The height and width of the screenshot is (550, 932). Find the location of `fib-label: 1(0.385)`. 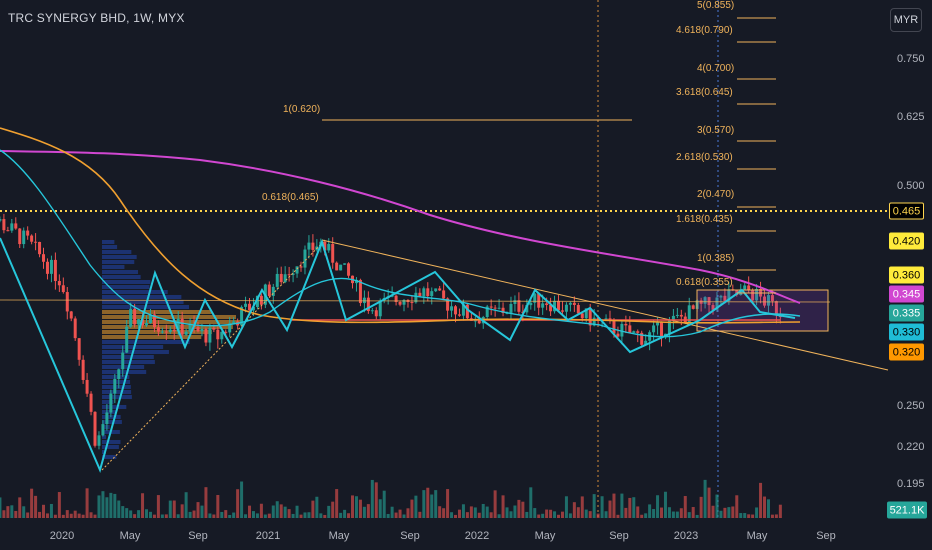

fib-label: 1(0.385) is located at coordinates (716, 258).